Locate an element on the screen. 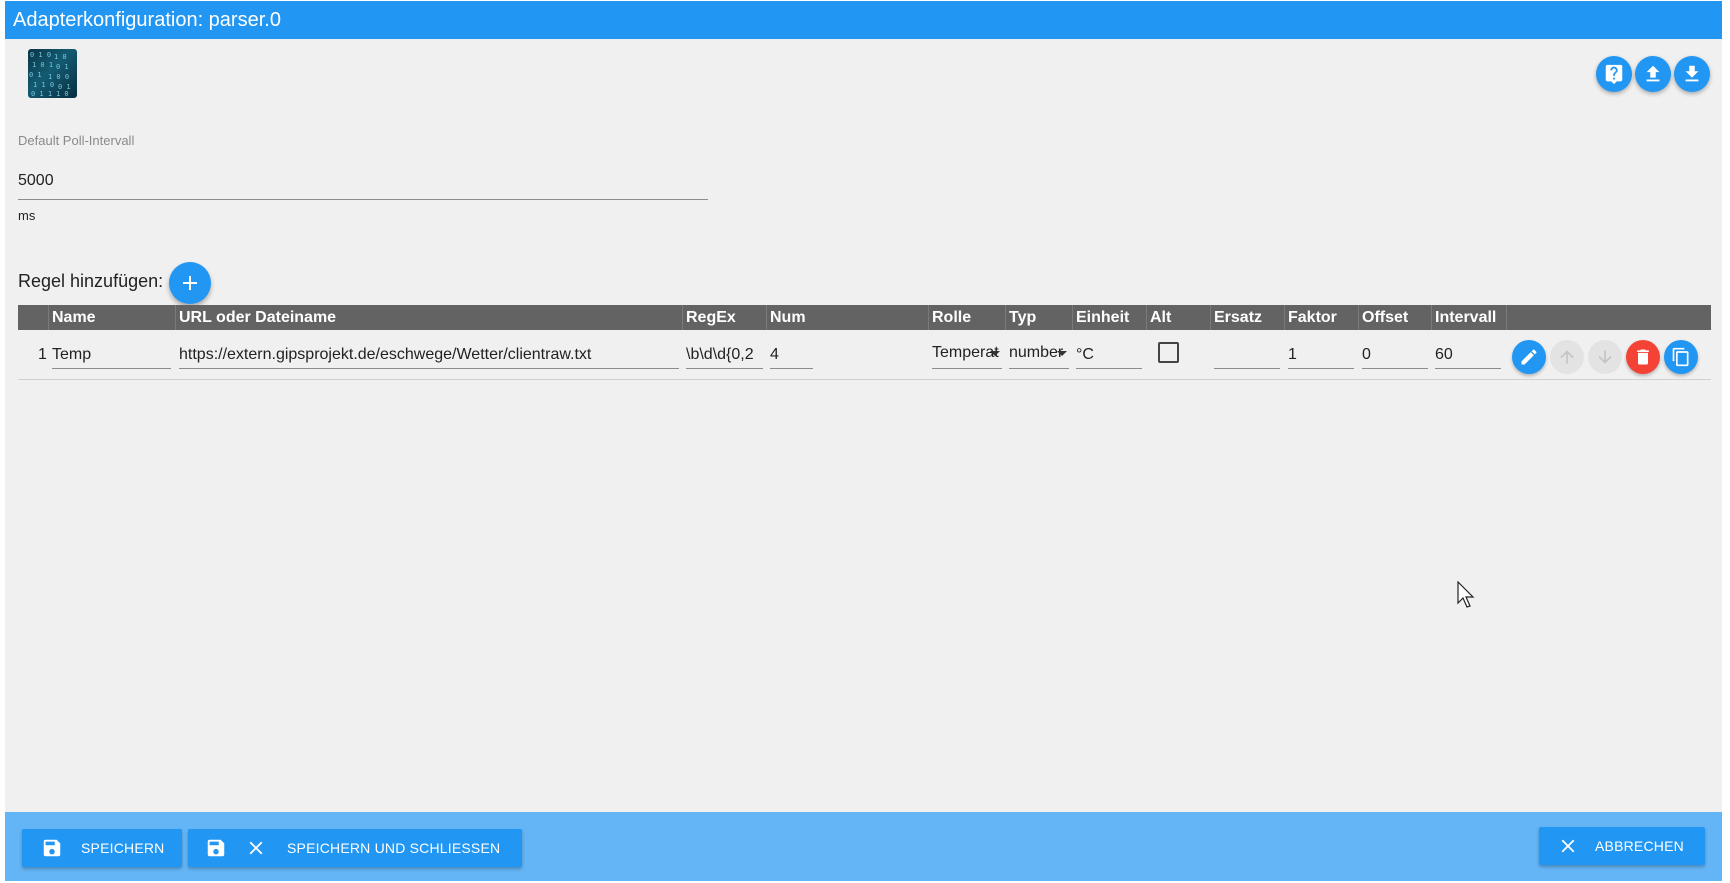  rule-interval-input is located at coordinates (1468, 355).